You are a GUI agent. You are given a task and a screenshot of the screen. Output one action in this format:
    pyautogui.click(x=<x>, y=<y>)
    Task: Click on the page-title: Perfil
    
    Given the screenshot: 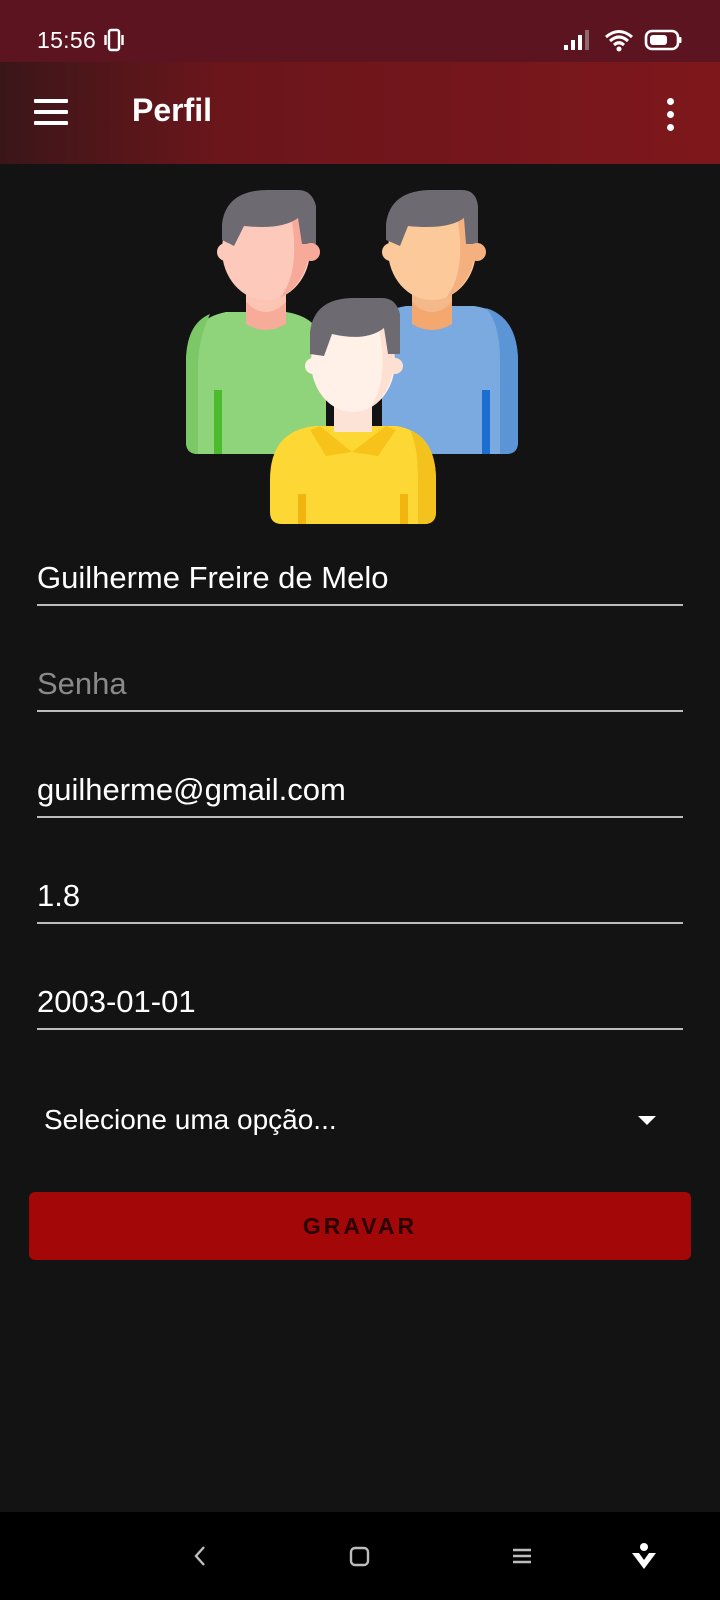 What is the action you would take?
    pyautogui.click(x=172, y=110)
    